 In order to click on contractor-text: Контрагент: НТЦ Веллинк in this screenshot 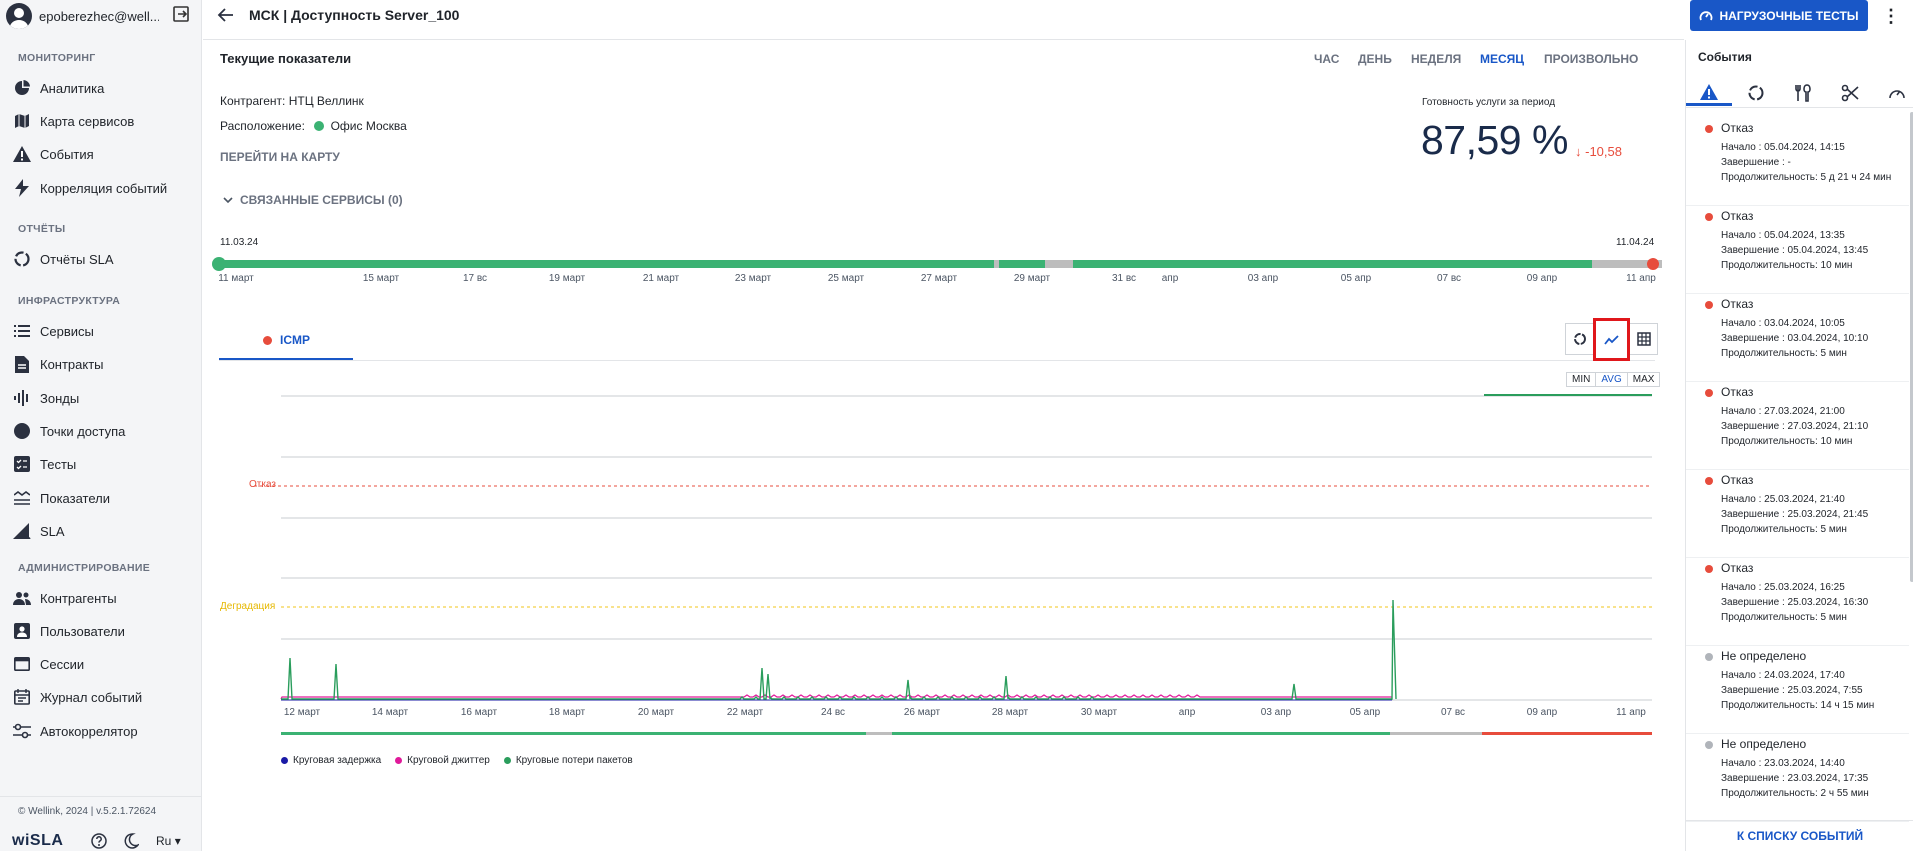, I will do `click(292, 101)`.